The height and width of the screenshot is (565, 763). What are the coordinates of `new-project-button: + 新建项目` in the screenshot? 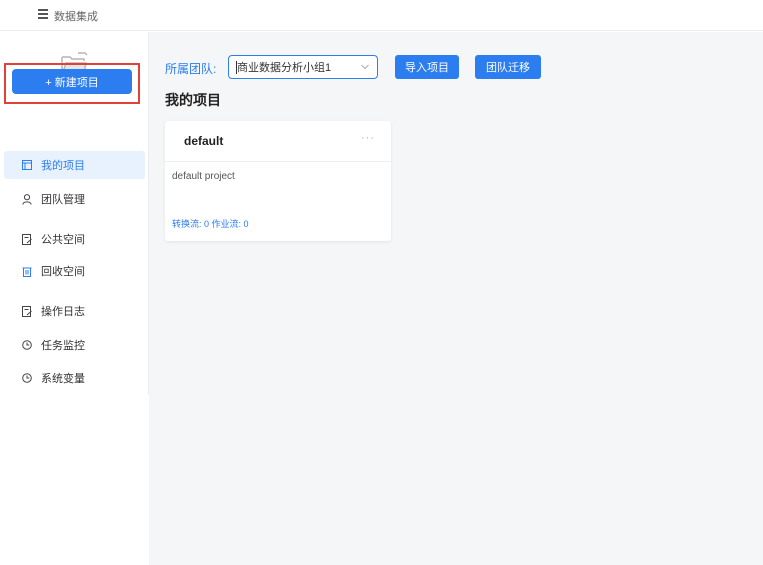 It's located at (72, 81).